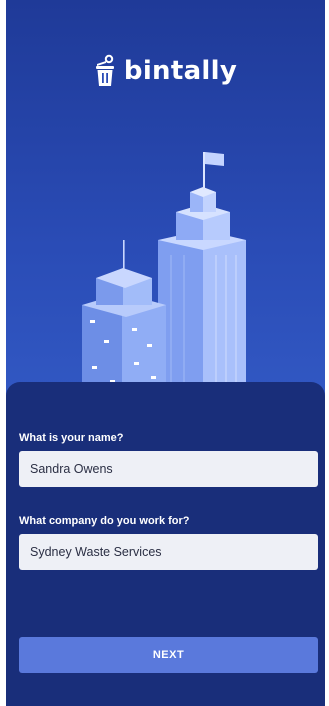  What do you see at coordinates (168, 655) in the screenshot?
I see `next-button: NEXT` at bounding box center [168, 655].